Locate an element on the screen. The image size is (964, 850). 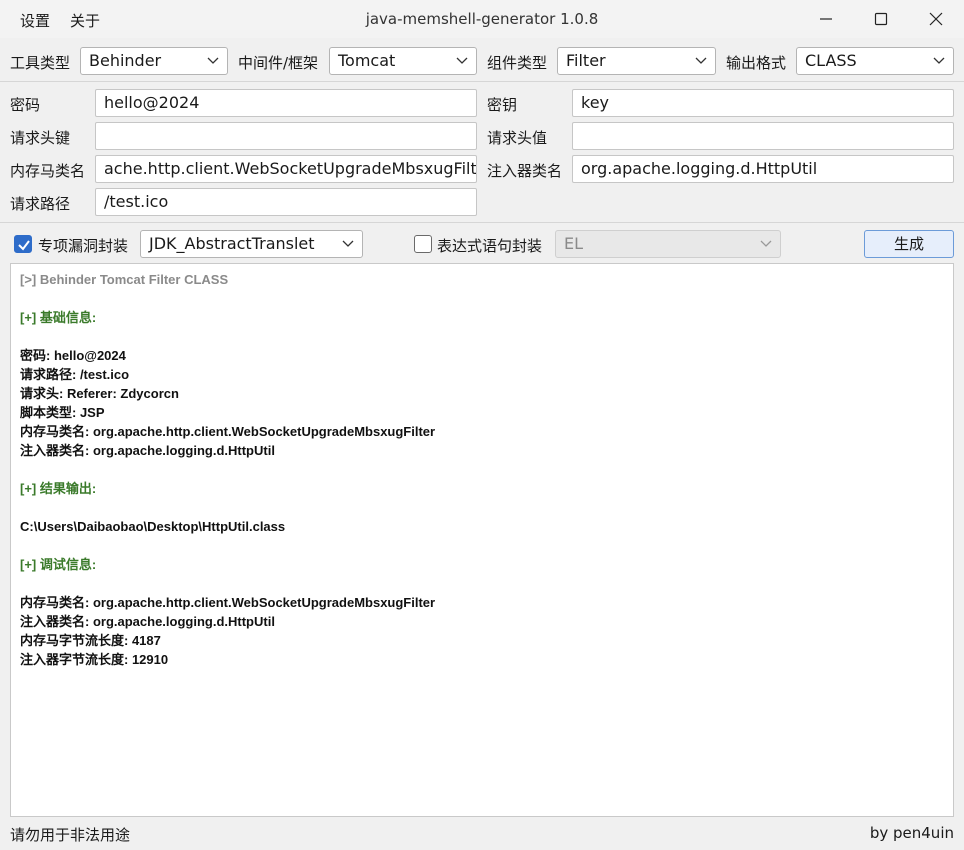
close-button is located at coordinates (936, 19).